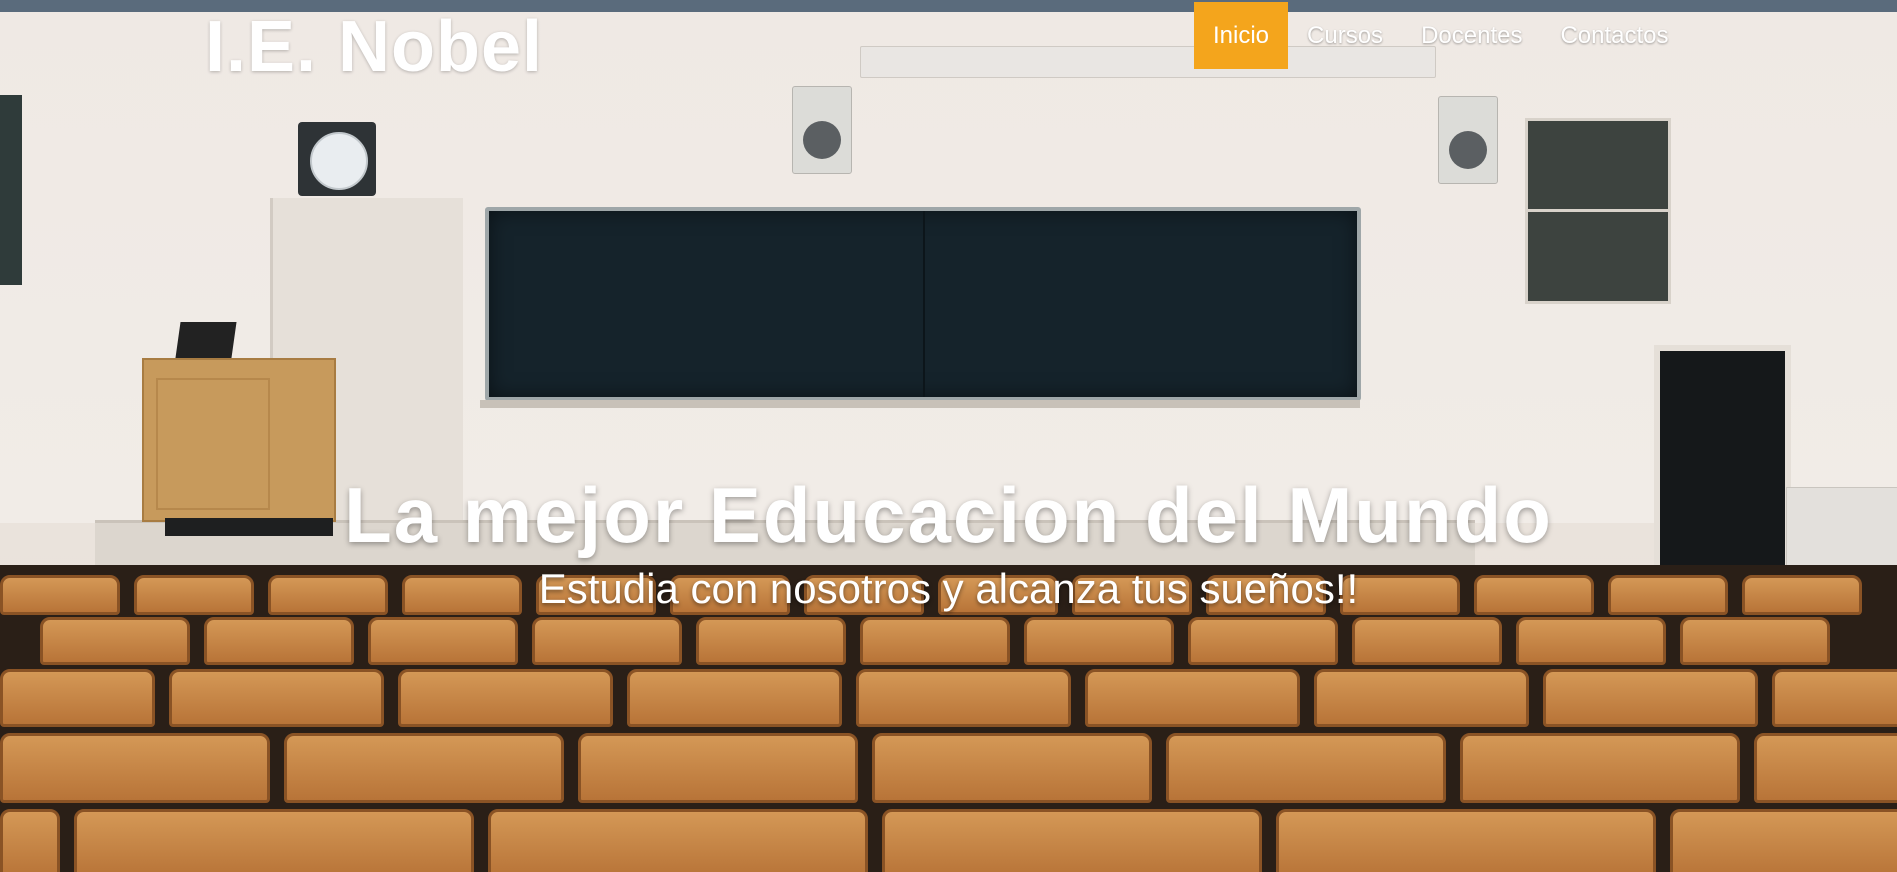 This screenshot has width=1897, height=872. I want to click on nav-cursos: Cursos, so click(1345, 35).